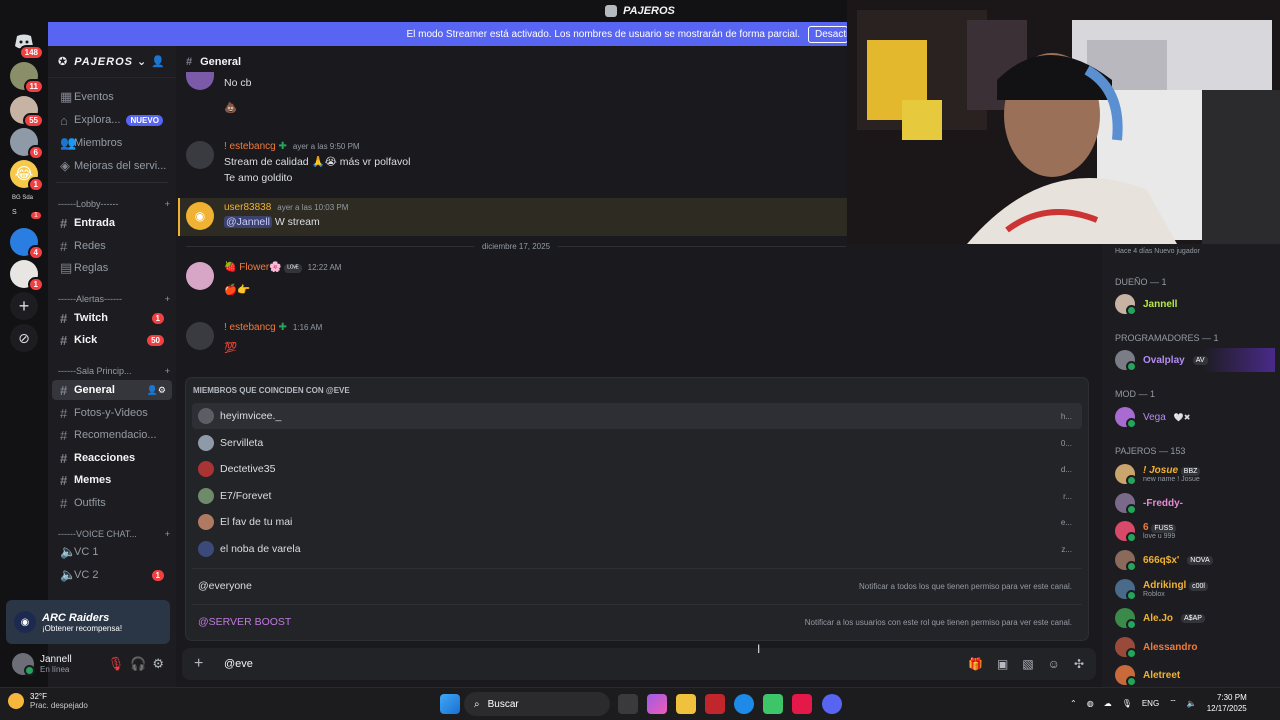  Describe the element at coordinates (1079, 664) in the screenshot. I see `apps-icon: ✣` at that location.